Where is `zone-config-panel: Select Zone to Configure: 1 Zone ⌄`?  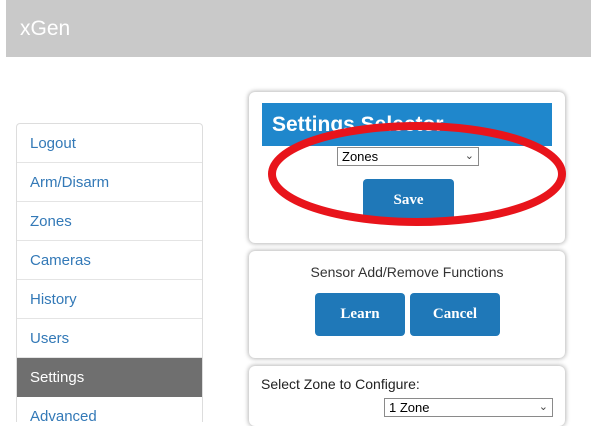 zone-config-panel: Select Zone to Configure: 1 Zone ⌄ is located at coordinates (407, 396).